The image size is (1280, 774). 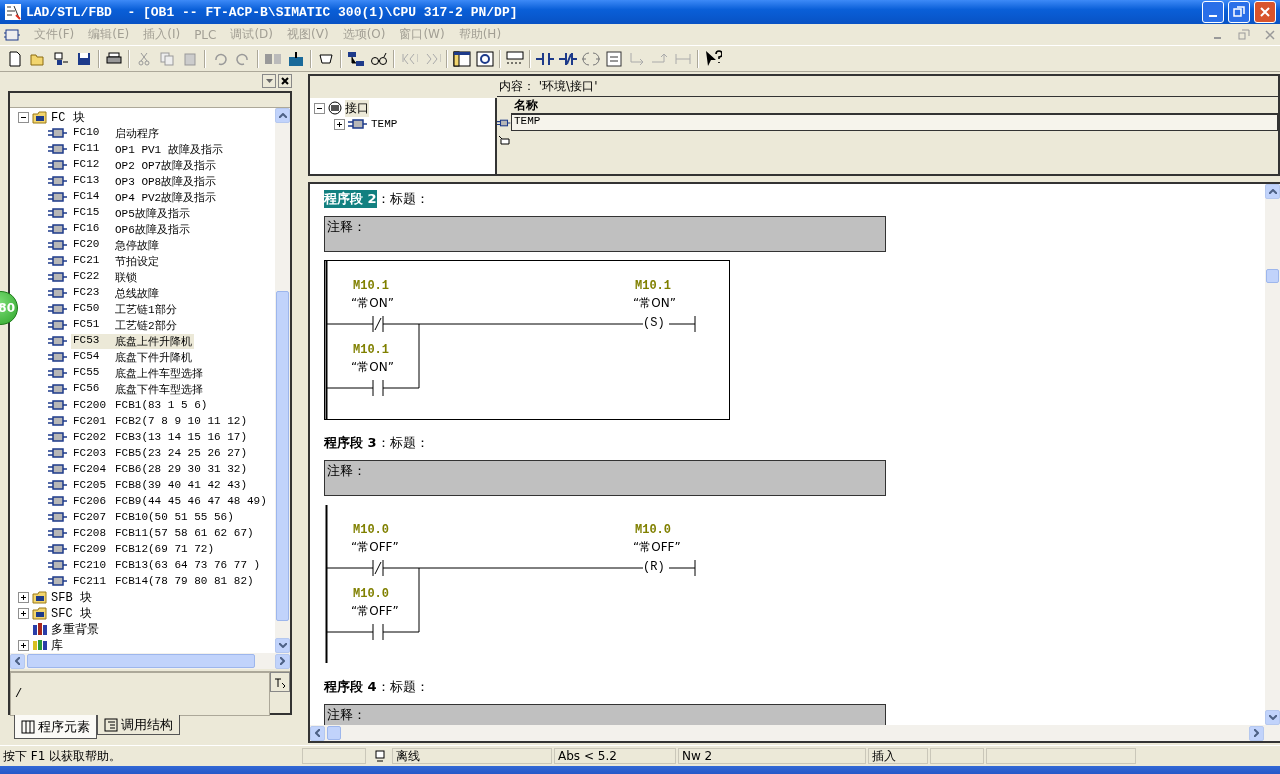 I want to click on tree-item: FC207 FCB10(50 51 55 56), so click(x=153, y=517).